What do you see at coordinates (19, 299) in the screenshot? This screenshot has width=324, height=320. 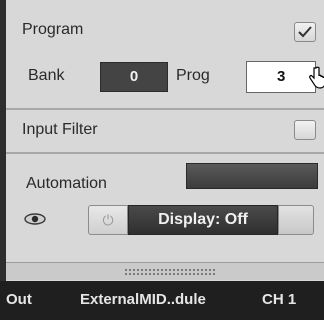 I see `port-label: Out` at bounding box center [19, 299].